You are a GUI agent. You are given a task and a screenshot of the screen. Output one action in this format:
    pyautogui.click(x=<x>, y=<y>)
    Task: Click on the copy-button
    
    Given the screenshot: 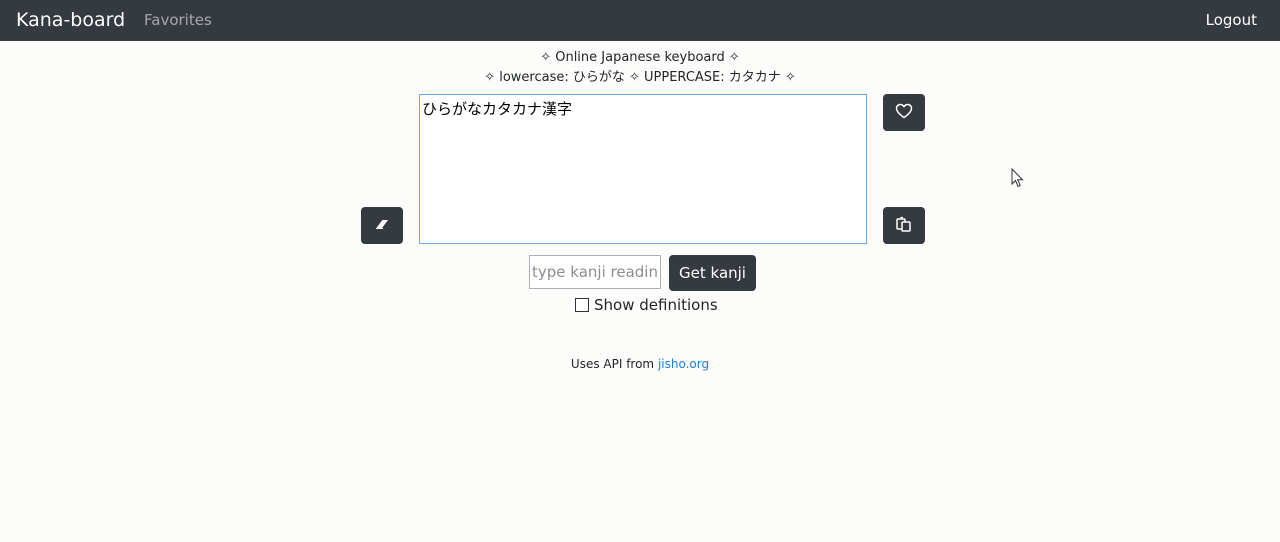 What is the action you would take?
    pyautogui.click(x=904, y=225)
    